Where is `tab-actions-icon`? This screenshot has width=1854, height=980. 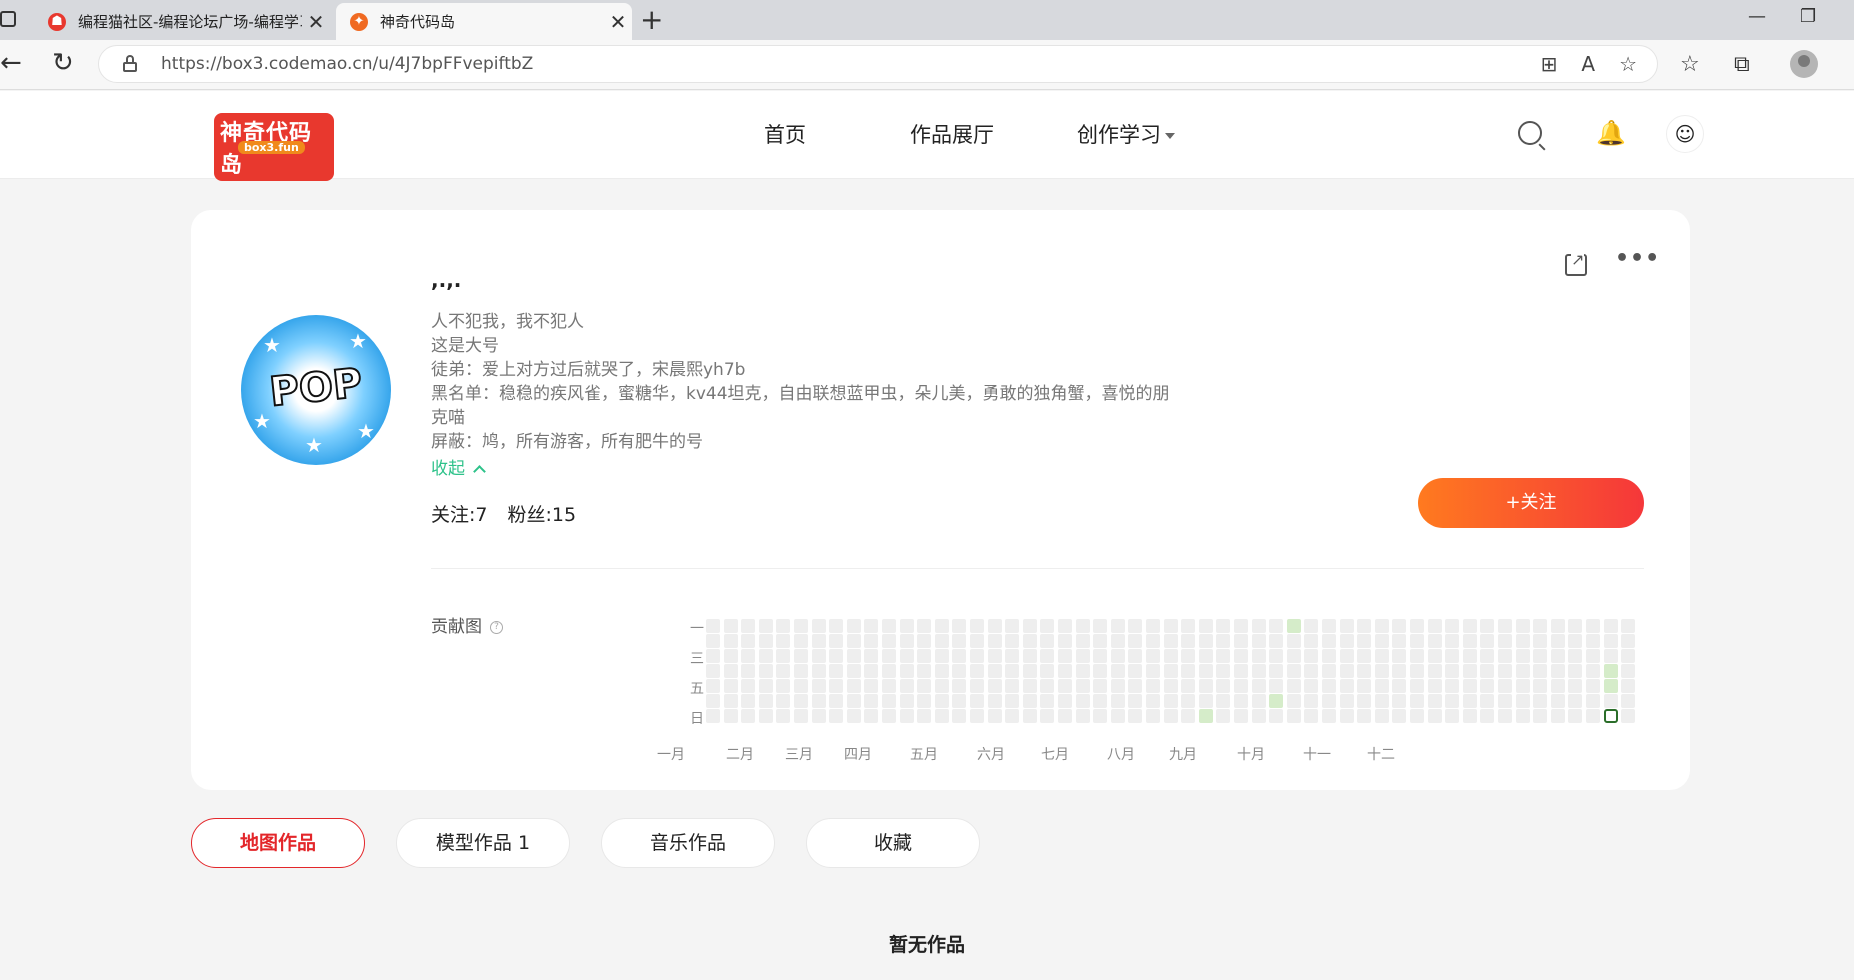
tab-actions-icon is located at coordinates (8, 19).